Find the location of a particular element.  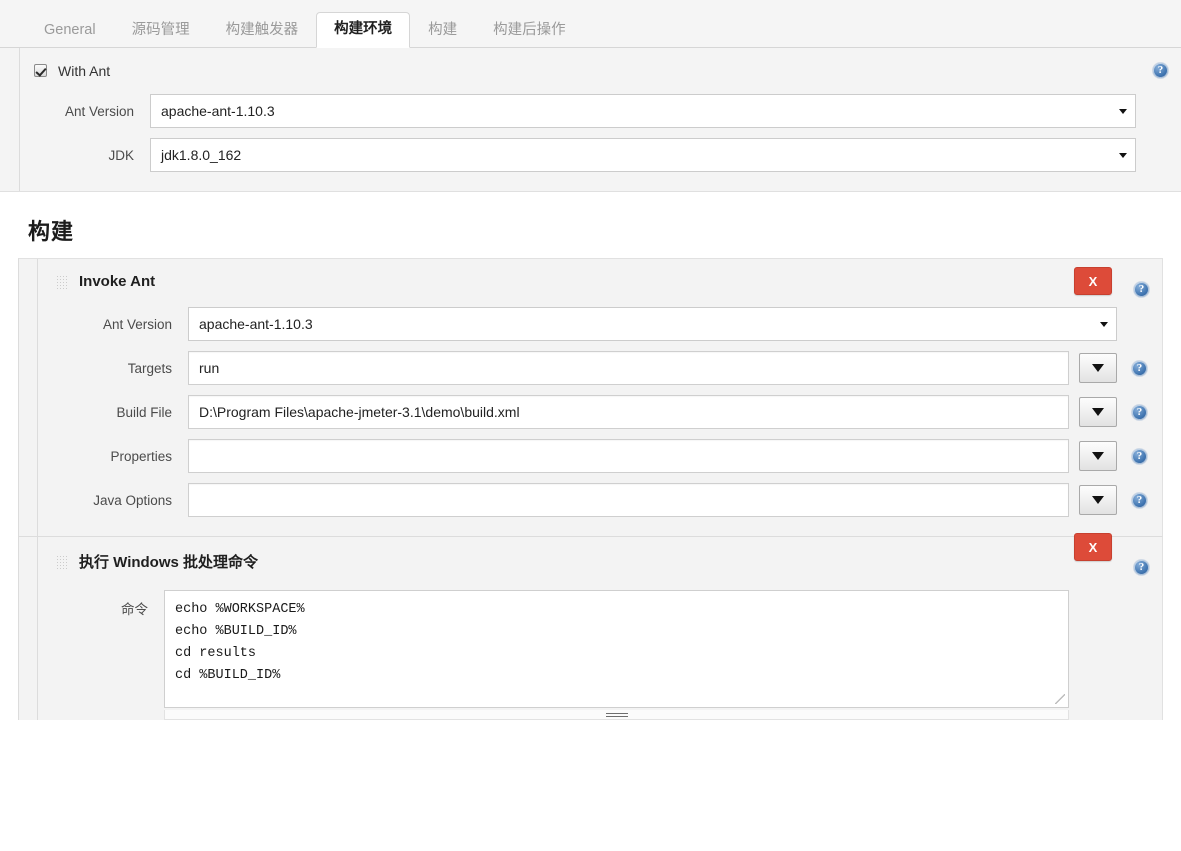

tab-source-control: 源码管理 is located at coordinates (161, 30).